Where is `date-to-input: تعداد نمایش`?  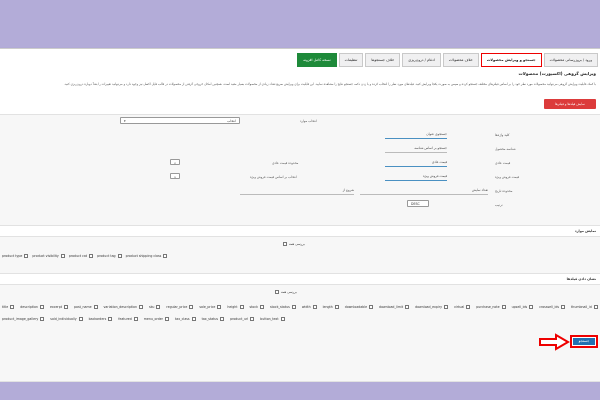 date-to-input: تعداد نمایش is located at coordinates (424, 190).